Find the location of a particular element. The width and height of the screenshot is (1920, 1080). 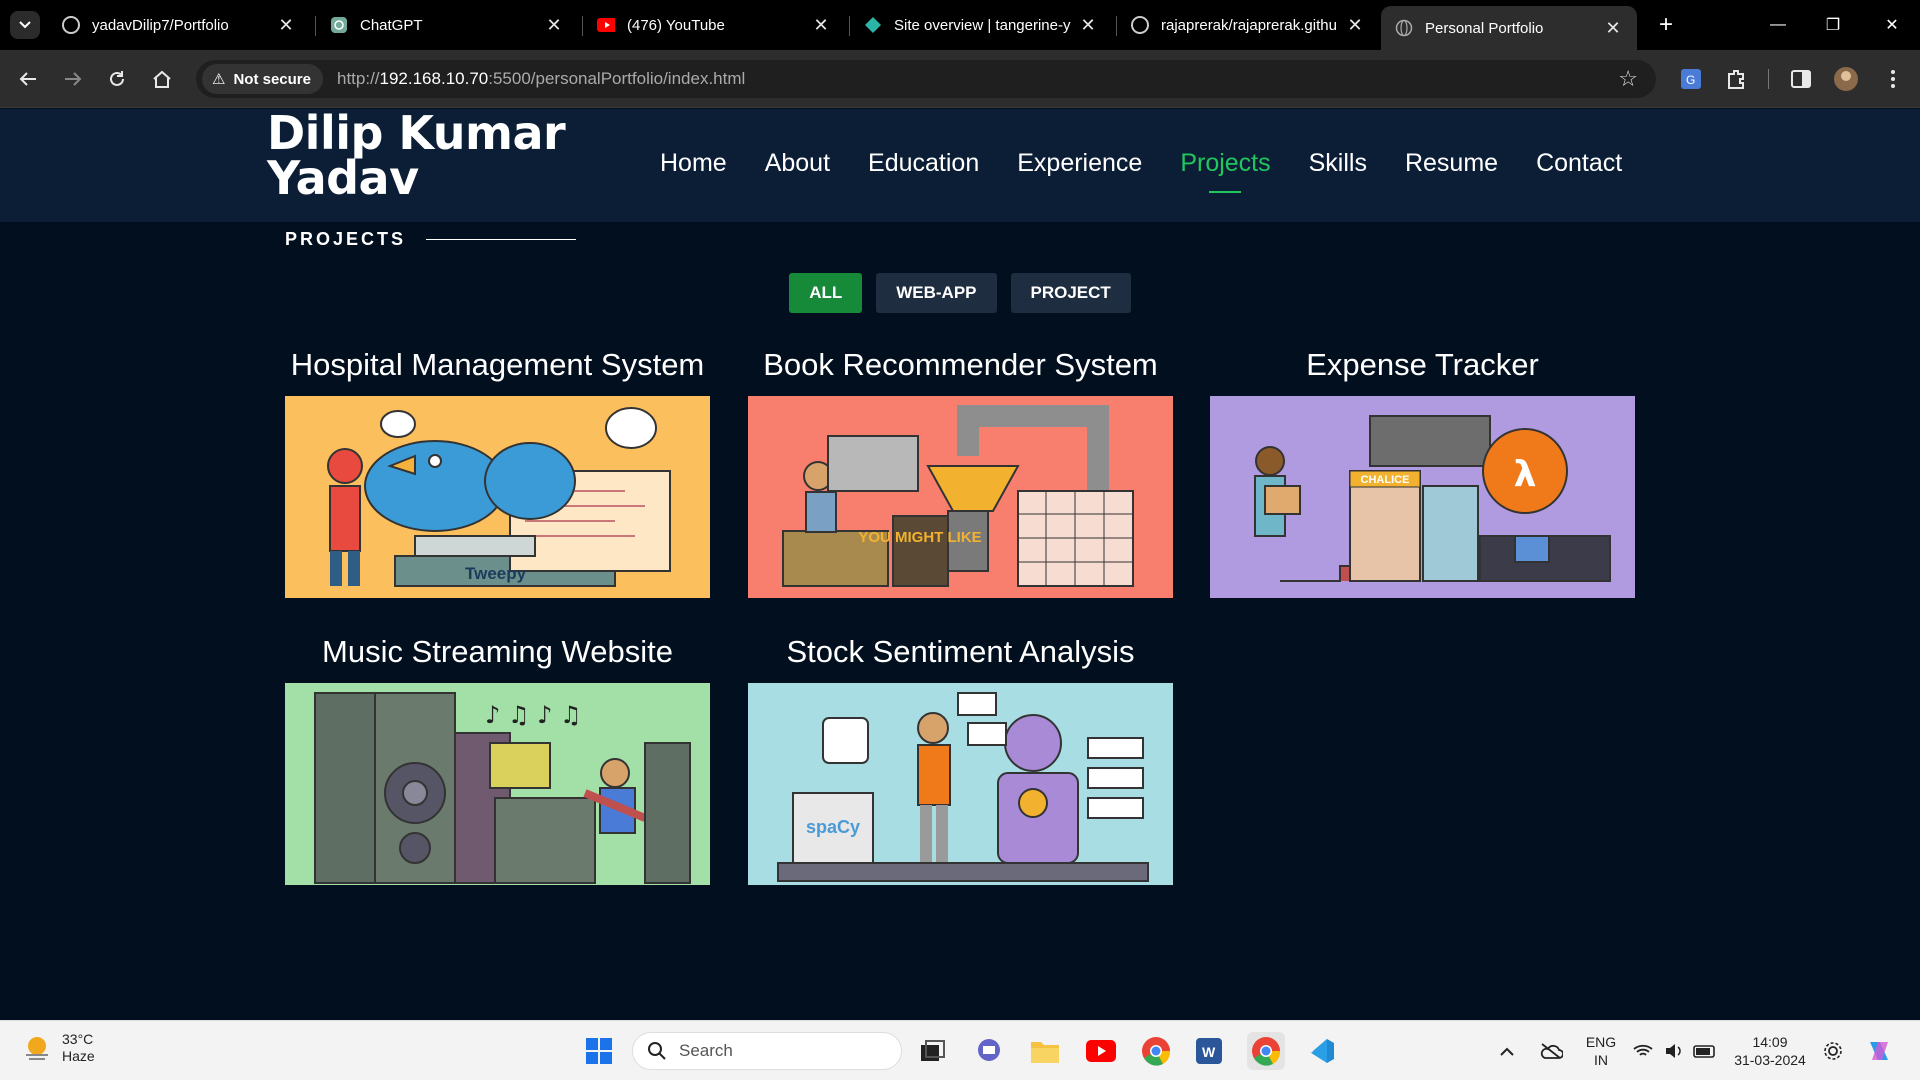

filter-project-button: PROJECT is located at coordinates (1070, 293).